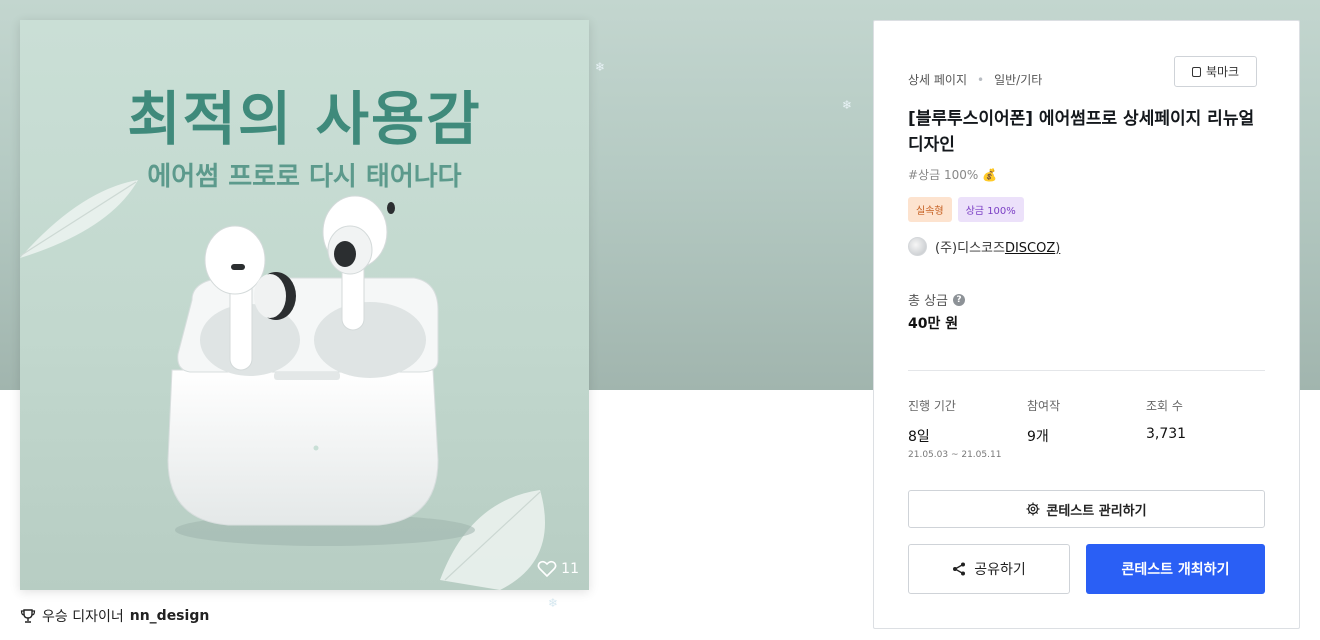 Image resolution: width=1320 pixels, height=640 pixels. I want to click on winner-designer: nn_design, so click(170, 616).